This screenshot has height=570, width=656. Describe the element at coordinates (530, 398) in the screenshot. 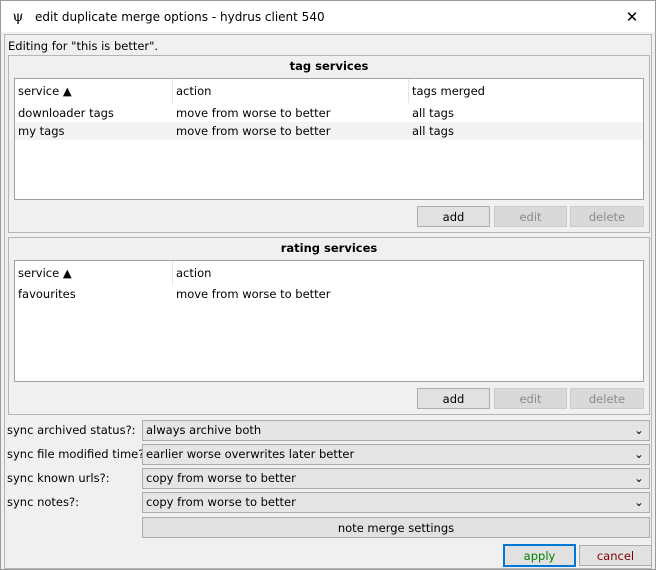

I see `rating-edit-button: edit` at that location.